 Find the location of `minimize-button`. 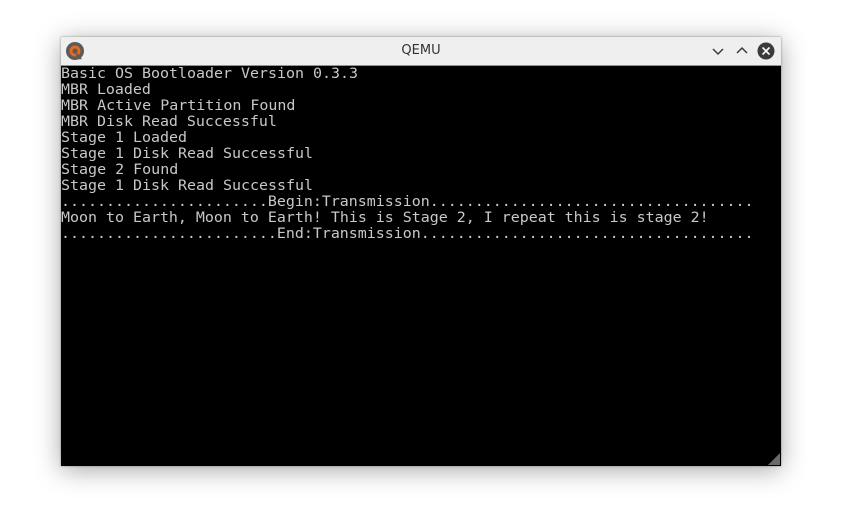

minimize-button is located at coordinates (718, 51).